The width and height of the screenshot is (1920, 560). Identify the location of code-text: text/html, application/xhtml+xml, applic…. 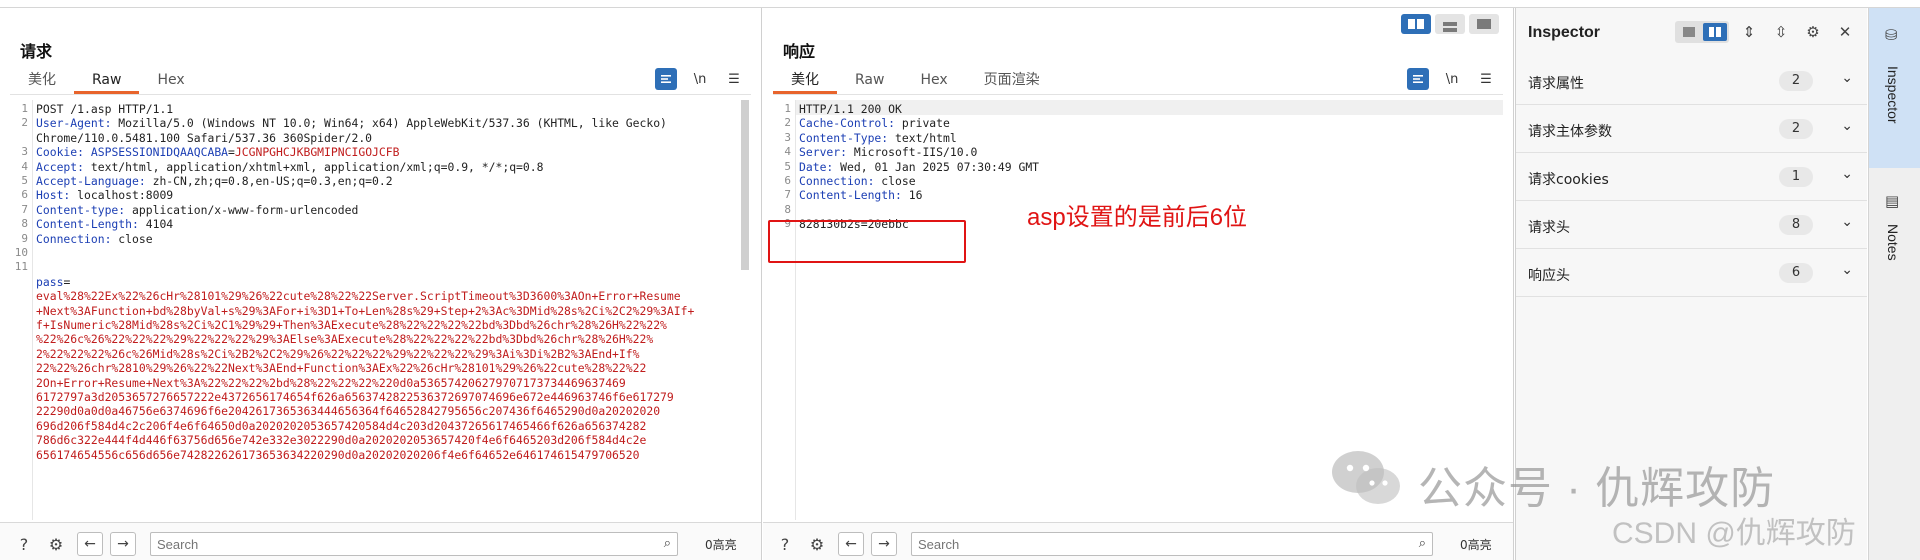
(314, 166).